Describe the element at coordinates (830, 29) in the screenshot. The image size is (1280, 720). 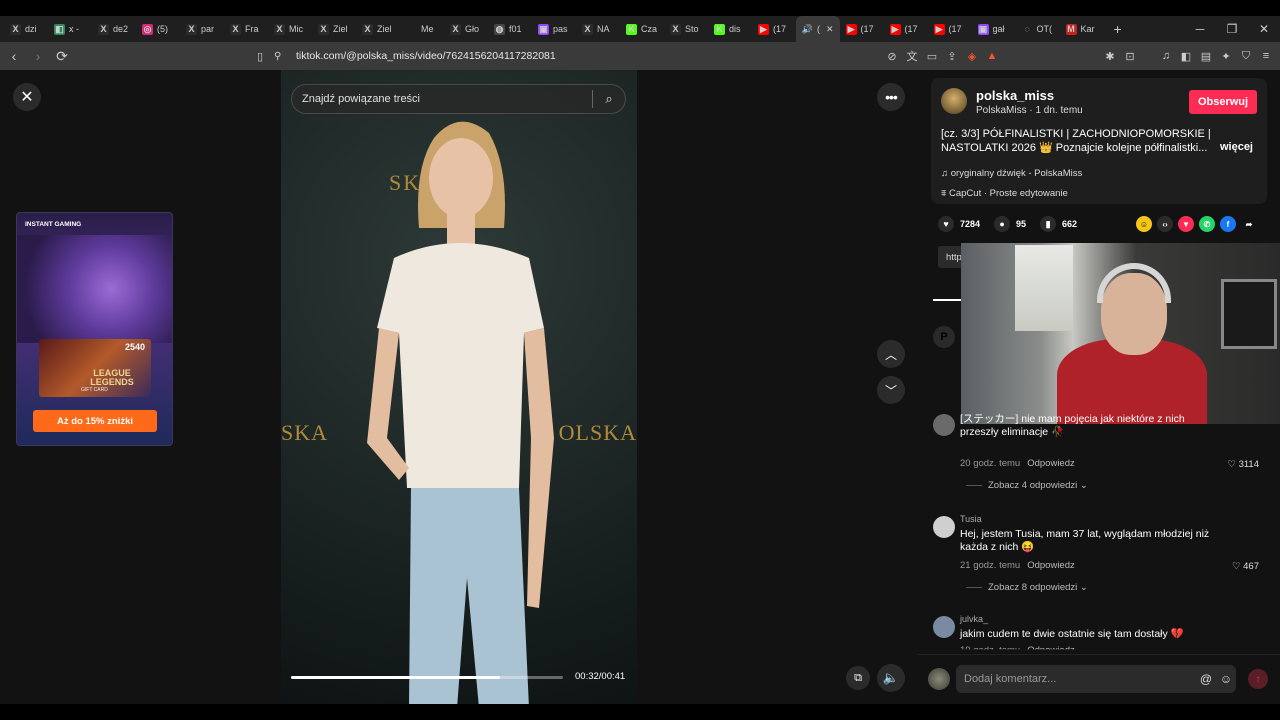
I see `close-tab-icon: ✕` at that location.